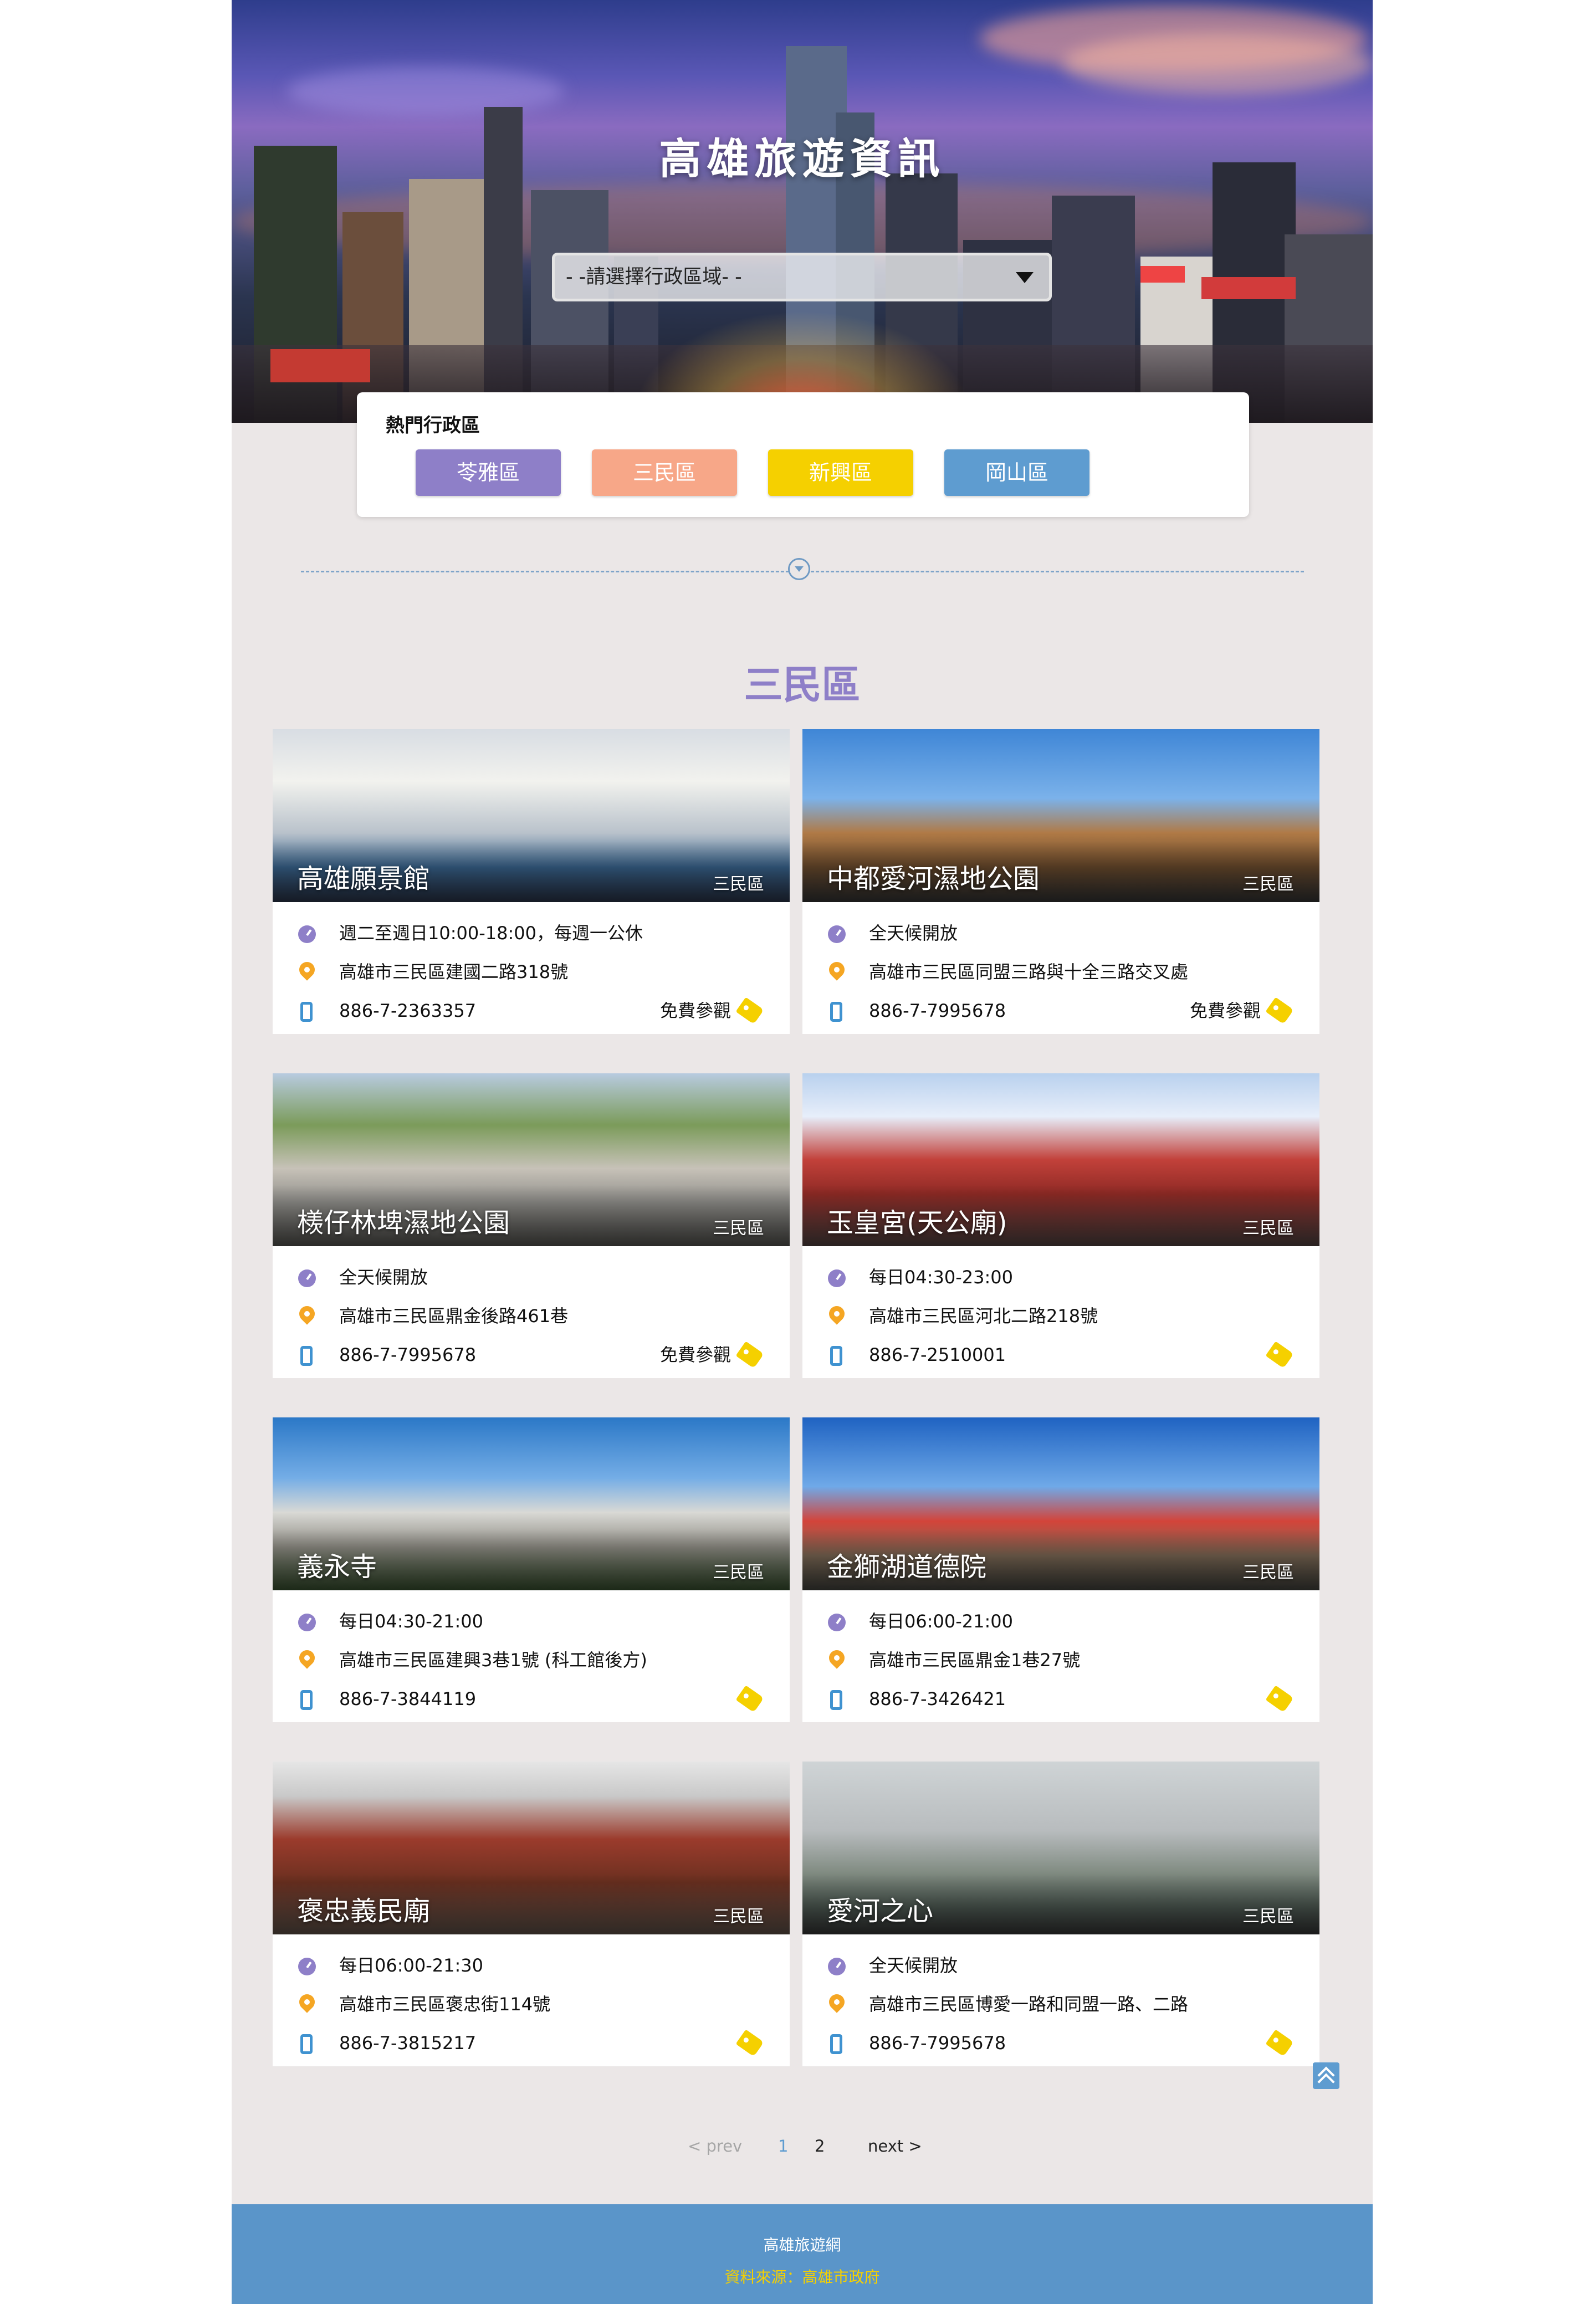 This screenshot has height=2304, width=1596. I want to click on ticket-info: 免費參觀, so click(690, 1010).